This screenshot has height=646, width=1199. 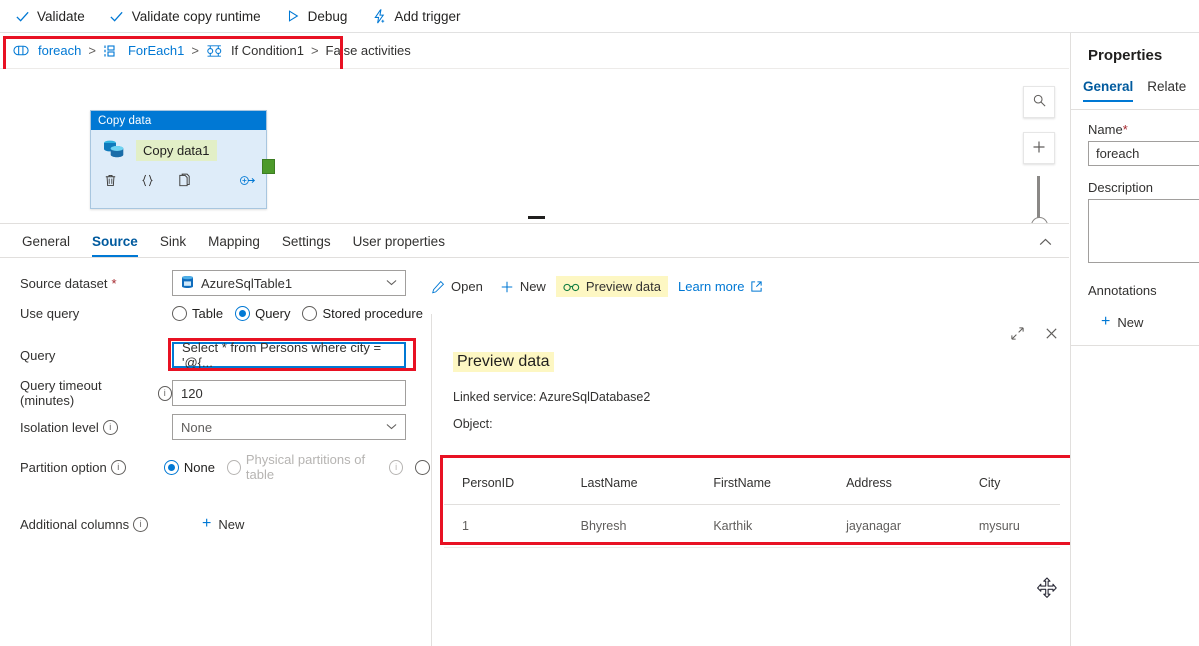 What do you see at coordinates (192, 393) in the screenshot?
I see `query-timeout-value: 120` at bounding box center [192, 393].